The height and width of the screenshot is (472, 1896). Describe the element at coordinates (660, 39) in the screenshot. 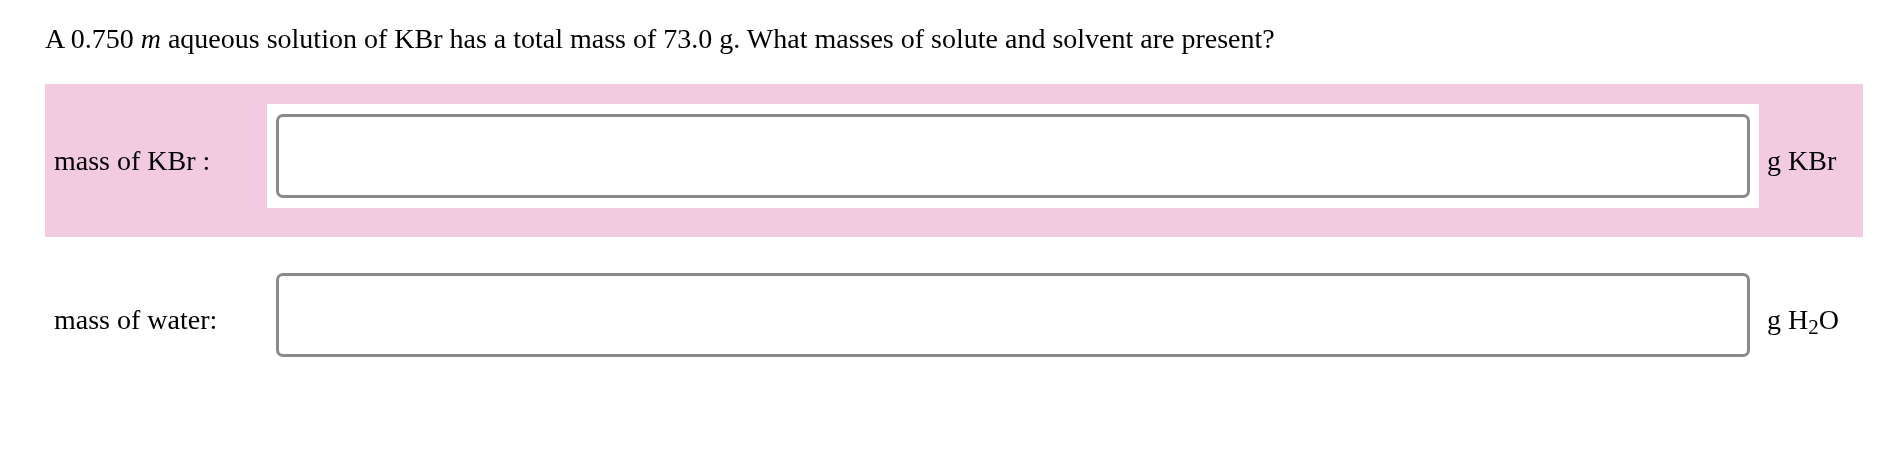

I see `question-text: A 0.750 m aqueous solution of KBr has a total mass of 73.0 g. What masses of solute and solvent are present?` at that location.